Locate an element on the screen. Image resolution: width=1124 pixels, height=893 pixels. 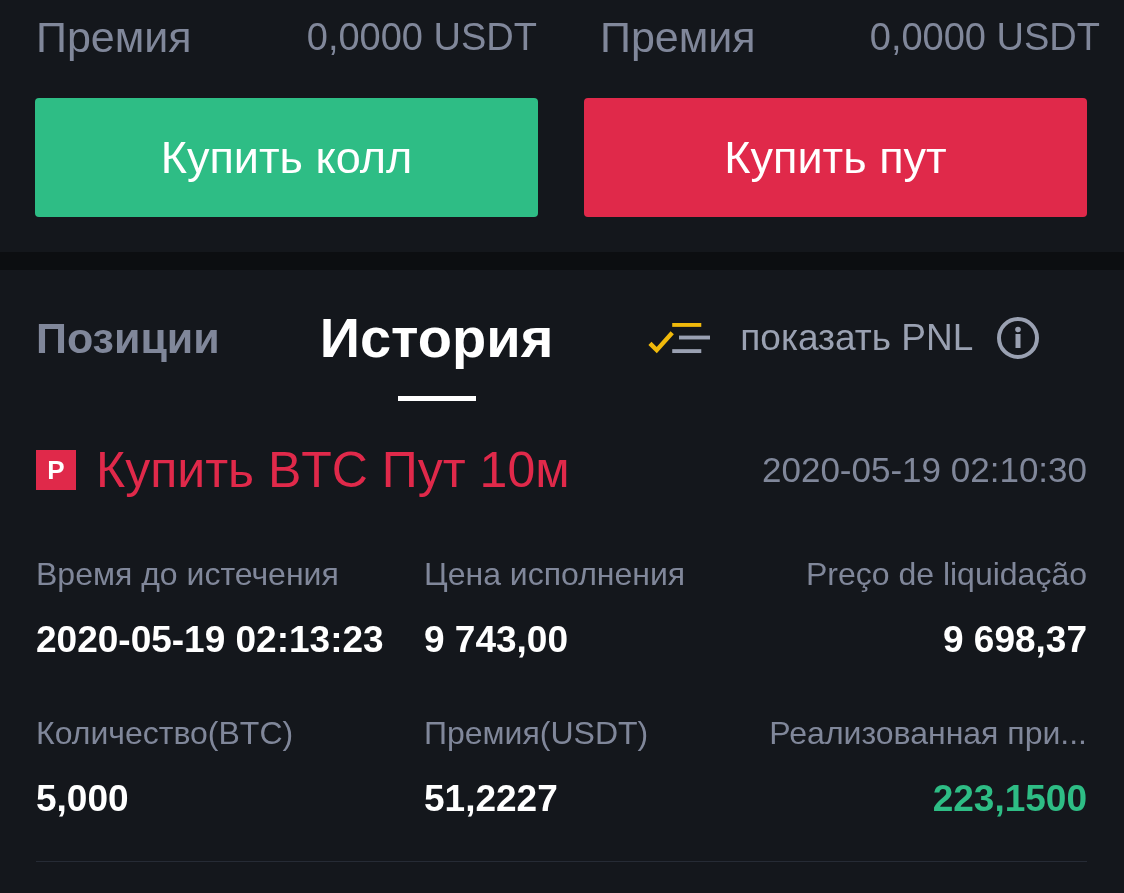
buy-put-button: Купить пут is located at coordinates (835, 157).